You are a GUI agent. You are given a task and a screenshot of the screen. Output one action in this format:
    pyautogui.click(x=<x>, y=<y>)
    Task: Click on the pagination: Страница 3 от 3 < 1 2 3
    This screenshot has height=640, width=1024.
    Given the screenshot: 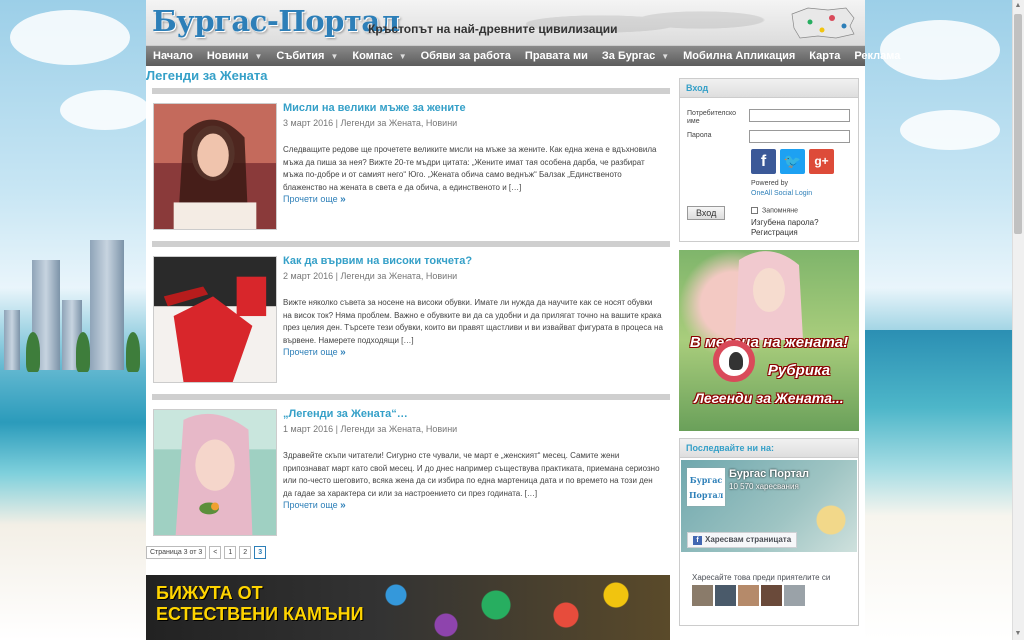 What is the action you would take?
    pyautogui.click(x=206, y=552)
    